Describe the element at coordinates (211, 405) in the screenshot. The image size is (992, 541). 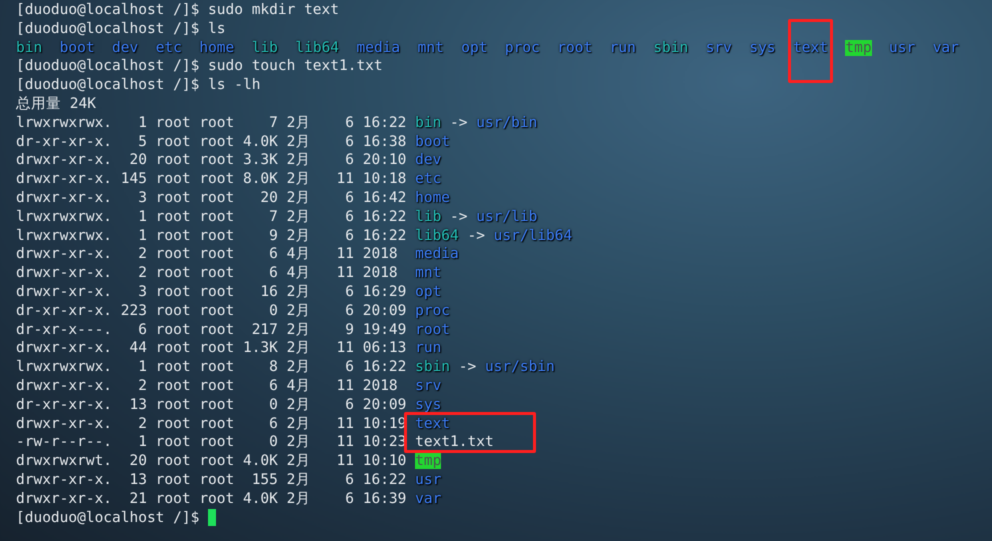
I see `file-details: dr-xr-xr-x. 13 root root 0 2月 6 20:09` at that location.